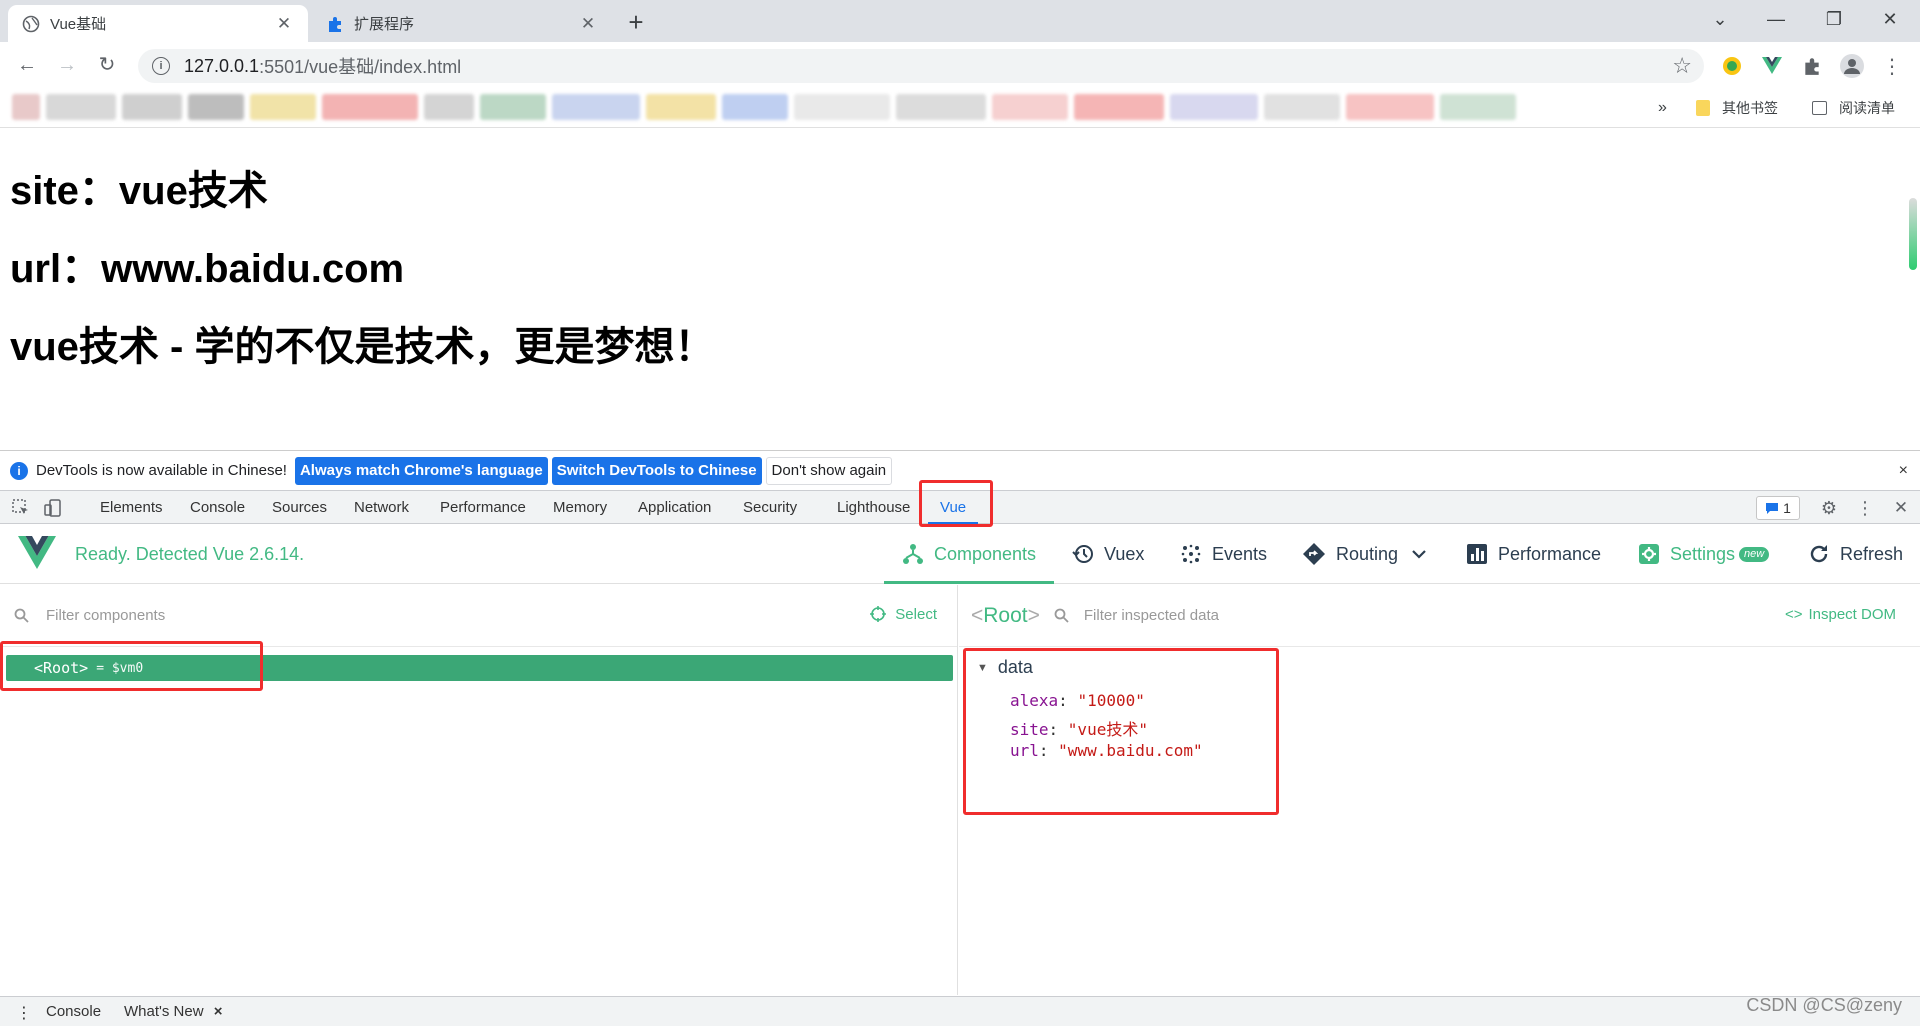 This screenshot has height=1026, width=1920. I want to click on bookmarks-overflow-button: », so click(1662, 108).